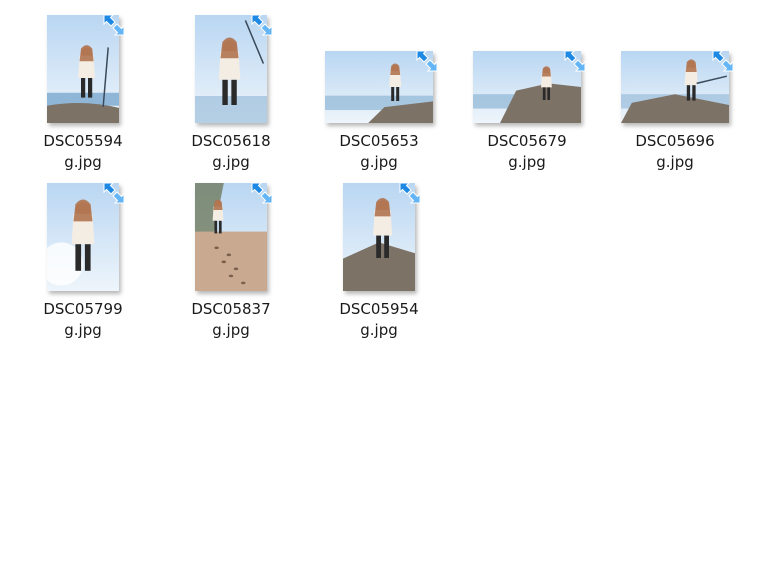 This screenshot has height=584, width=761. I want to click on file-name: DSC05837 g.jpg, so click(231, 320).